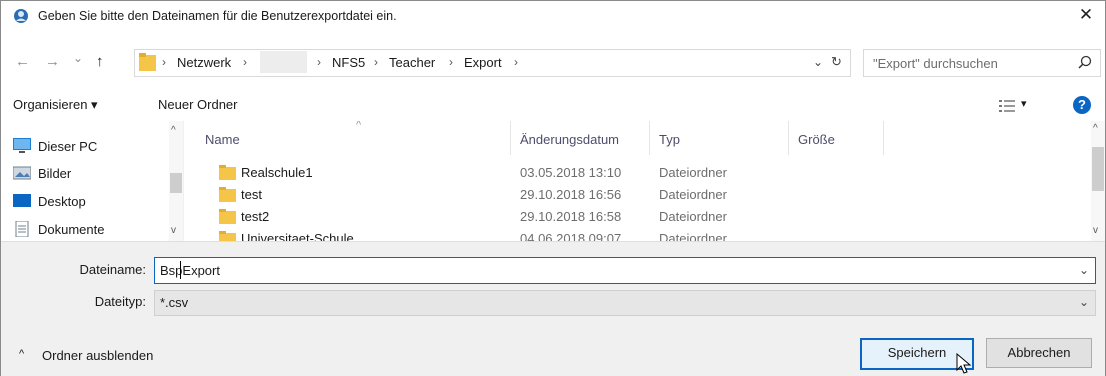 The image size is (1106, 376). I want to click on file-name: Universitaet-Schule, so click(297, 236).